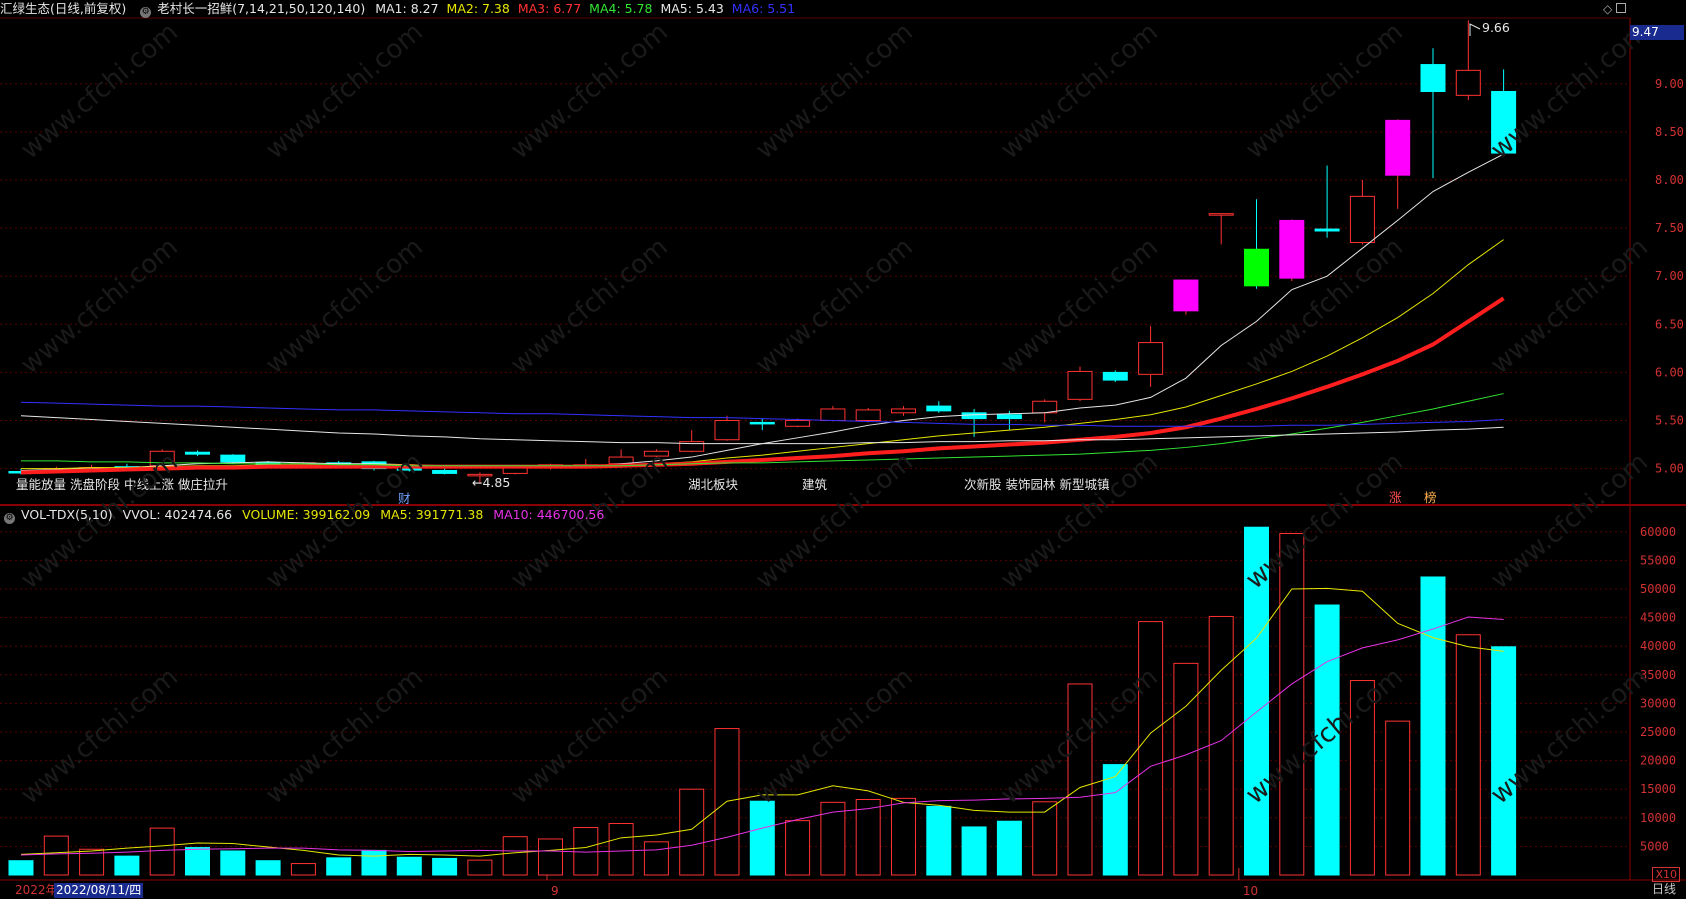 This screenshot has width=1686, height=899. What do you see at coordinates (1658, 761) in the screenshot?
I see `volume-tick-label: 20000` at bounding box center [1658, 761].